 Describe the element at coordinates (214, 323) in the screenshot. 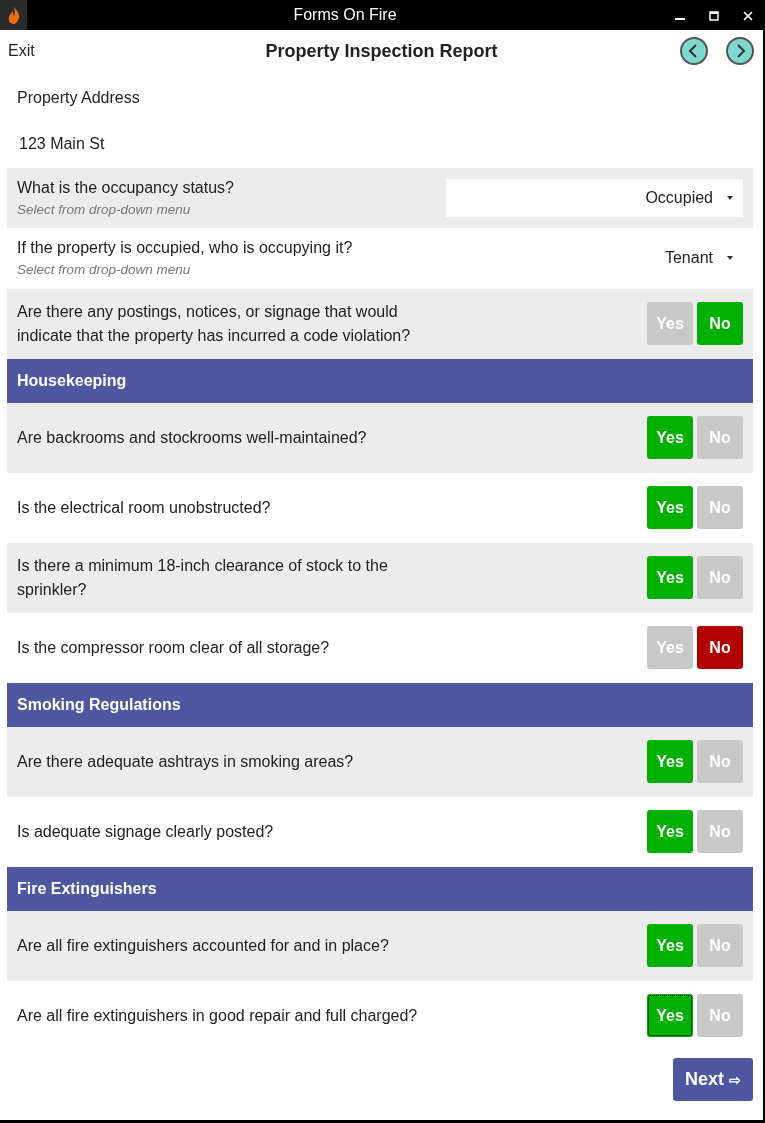

I see `question-text: Are there any postings, notices, or signage that would indicate that the property has incurred a code violation?` at that location.